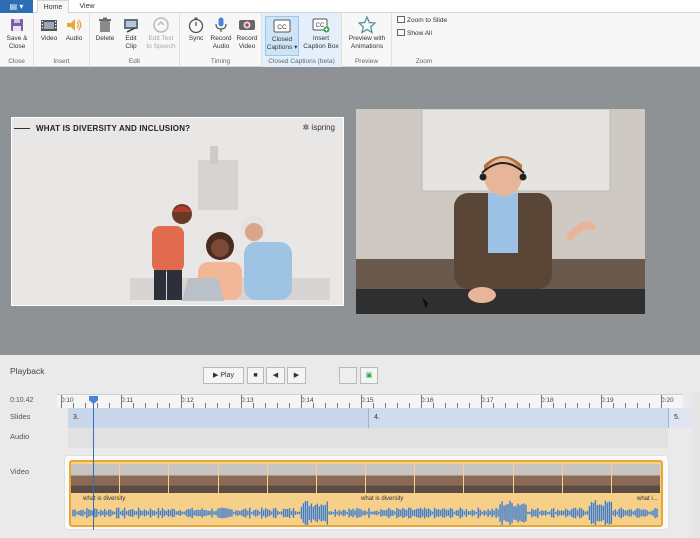  I want to click on split-clip-button, so click(348, 375).